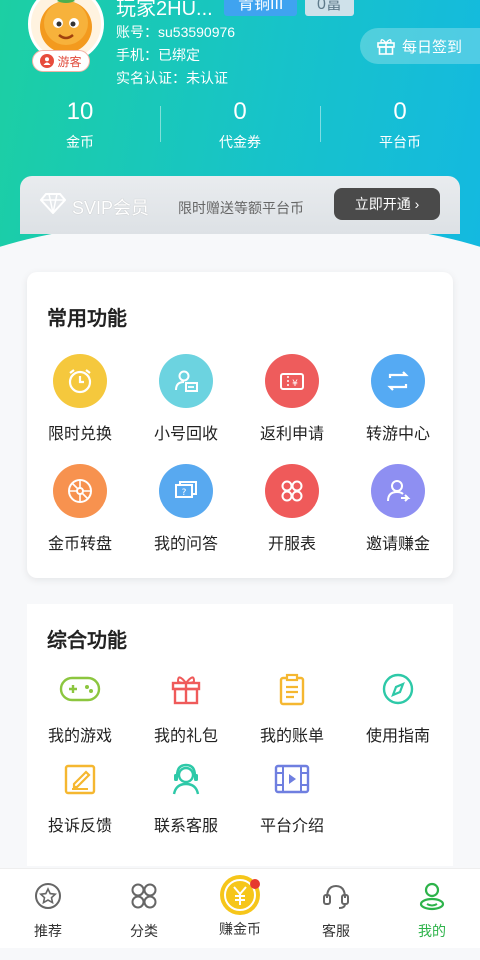 This screenshot has width=480, height=960. What do you see at coordinates (111, 208) in the screenshot?
I see `svip-title: SVIP会员` at bounding box center [111, 208].